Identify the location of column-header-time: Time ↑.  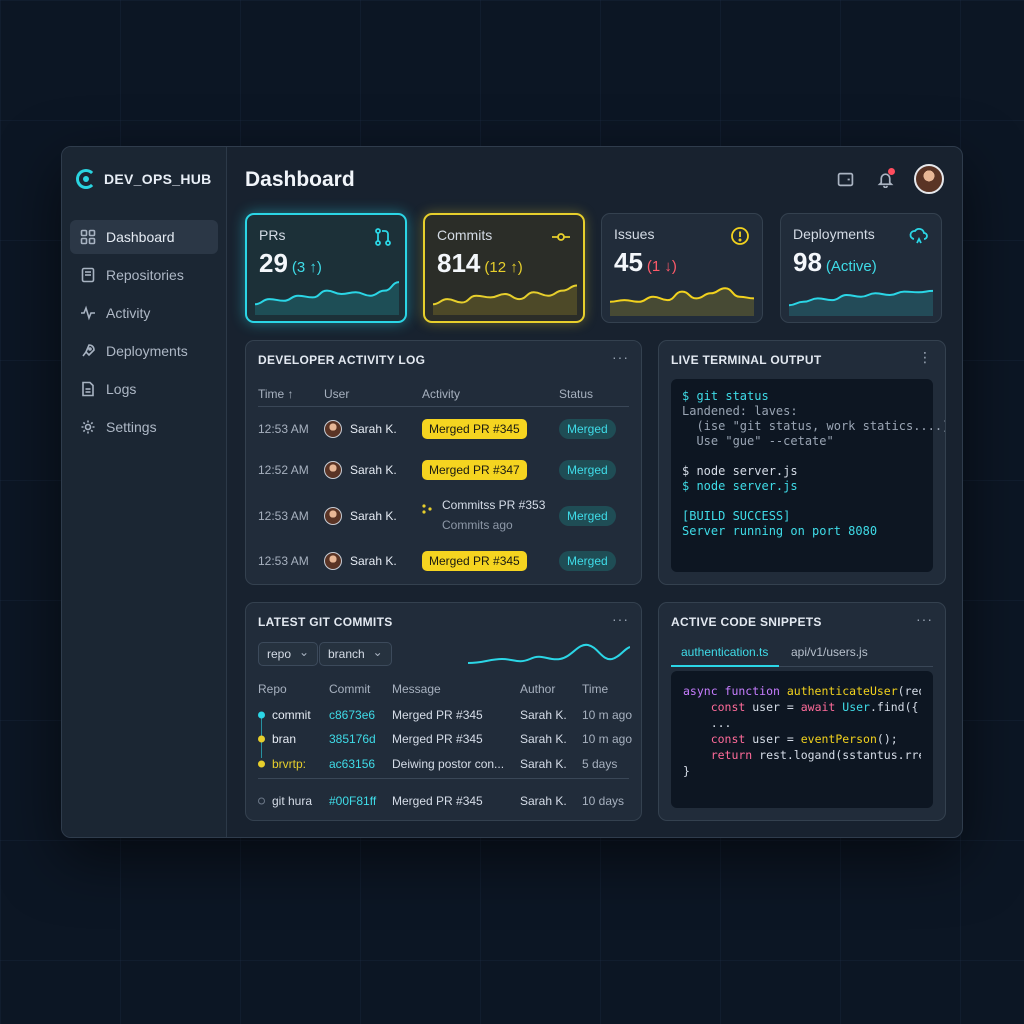
(276, 394).